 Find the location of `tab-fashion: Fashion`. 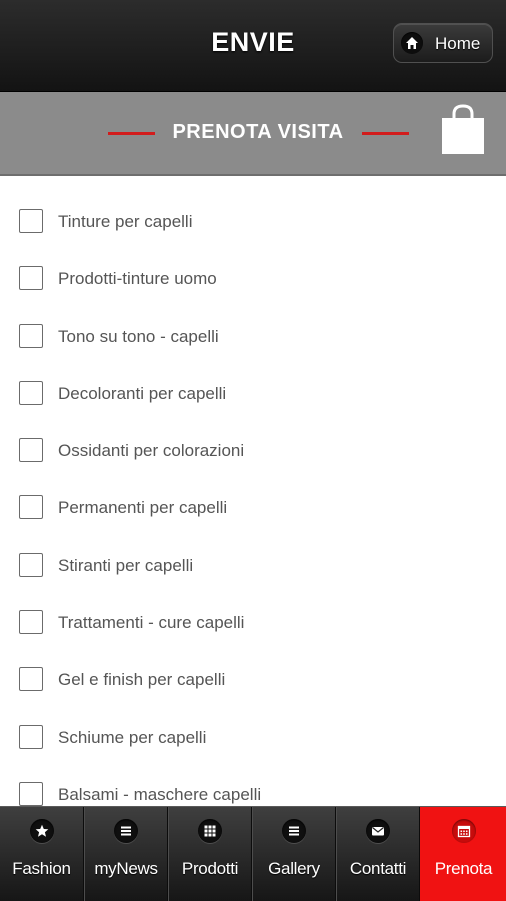

tab-fashion: Fashion is located at coordinates (42, 854).